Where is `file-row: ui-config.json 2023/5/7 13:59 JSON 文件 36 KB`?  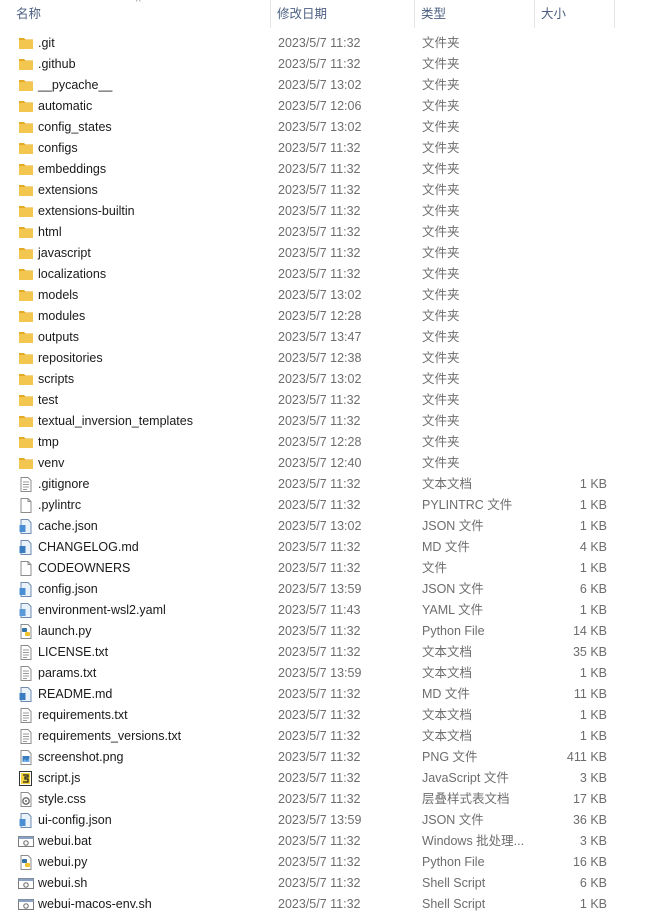 file-row: ui-config.json 2023/5/7 13:59 JSON 文件 36 KB is located at coordinates (325, 820).